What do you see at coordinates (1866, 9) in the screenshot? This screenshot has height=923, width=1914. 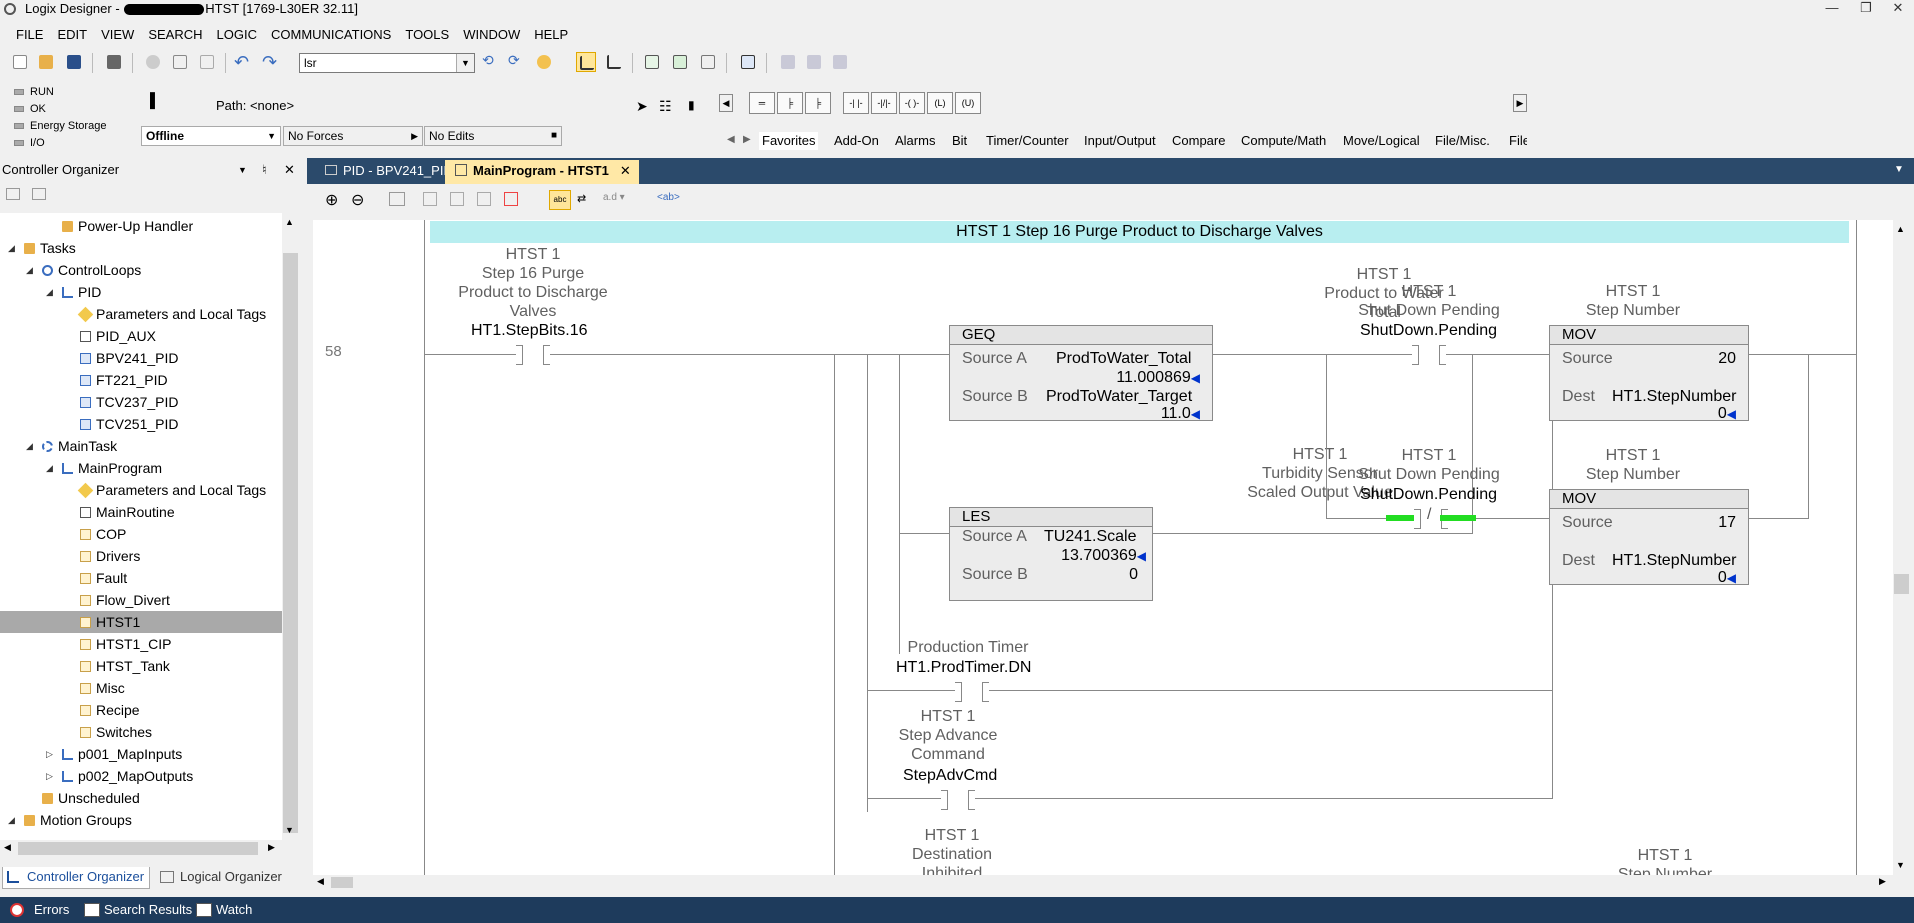 I see `restore-button: ❐` at bounding box center [1866, 9].